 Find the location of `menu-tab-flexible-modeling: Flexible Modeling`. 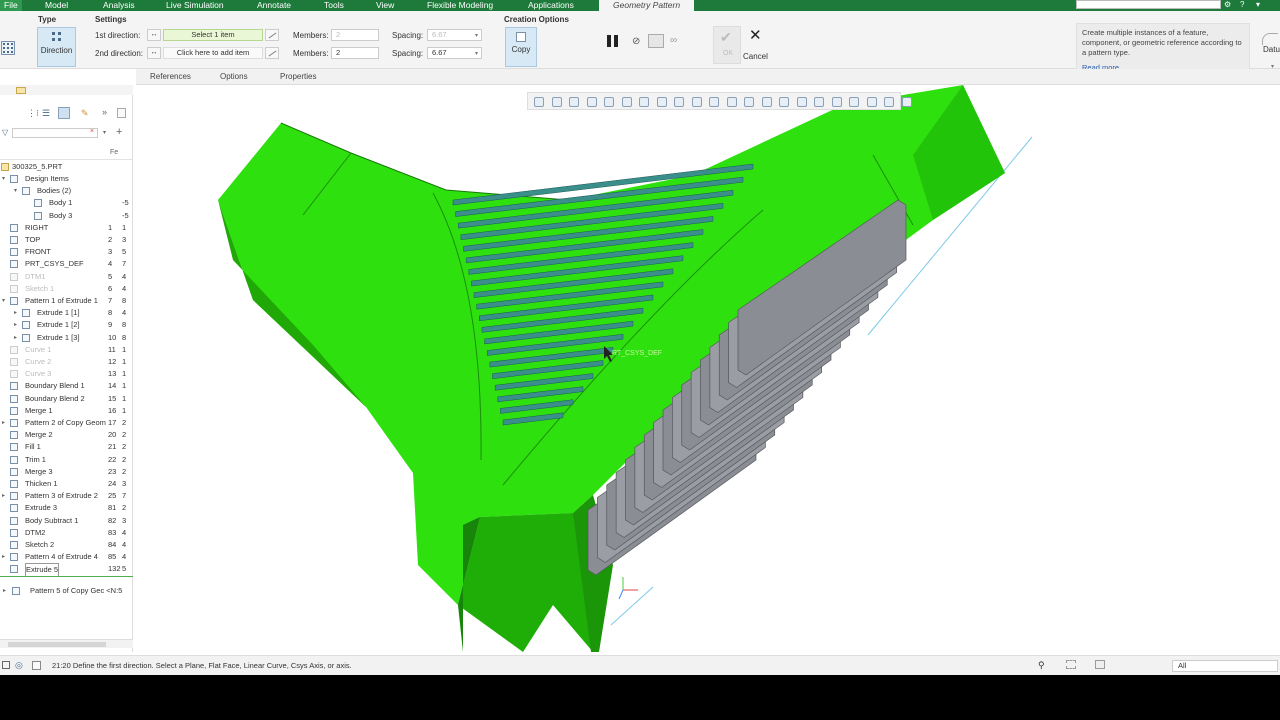

menu-tab-flexible-modeling: Flexible Modeling is located at coordinates (460, 5).